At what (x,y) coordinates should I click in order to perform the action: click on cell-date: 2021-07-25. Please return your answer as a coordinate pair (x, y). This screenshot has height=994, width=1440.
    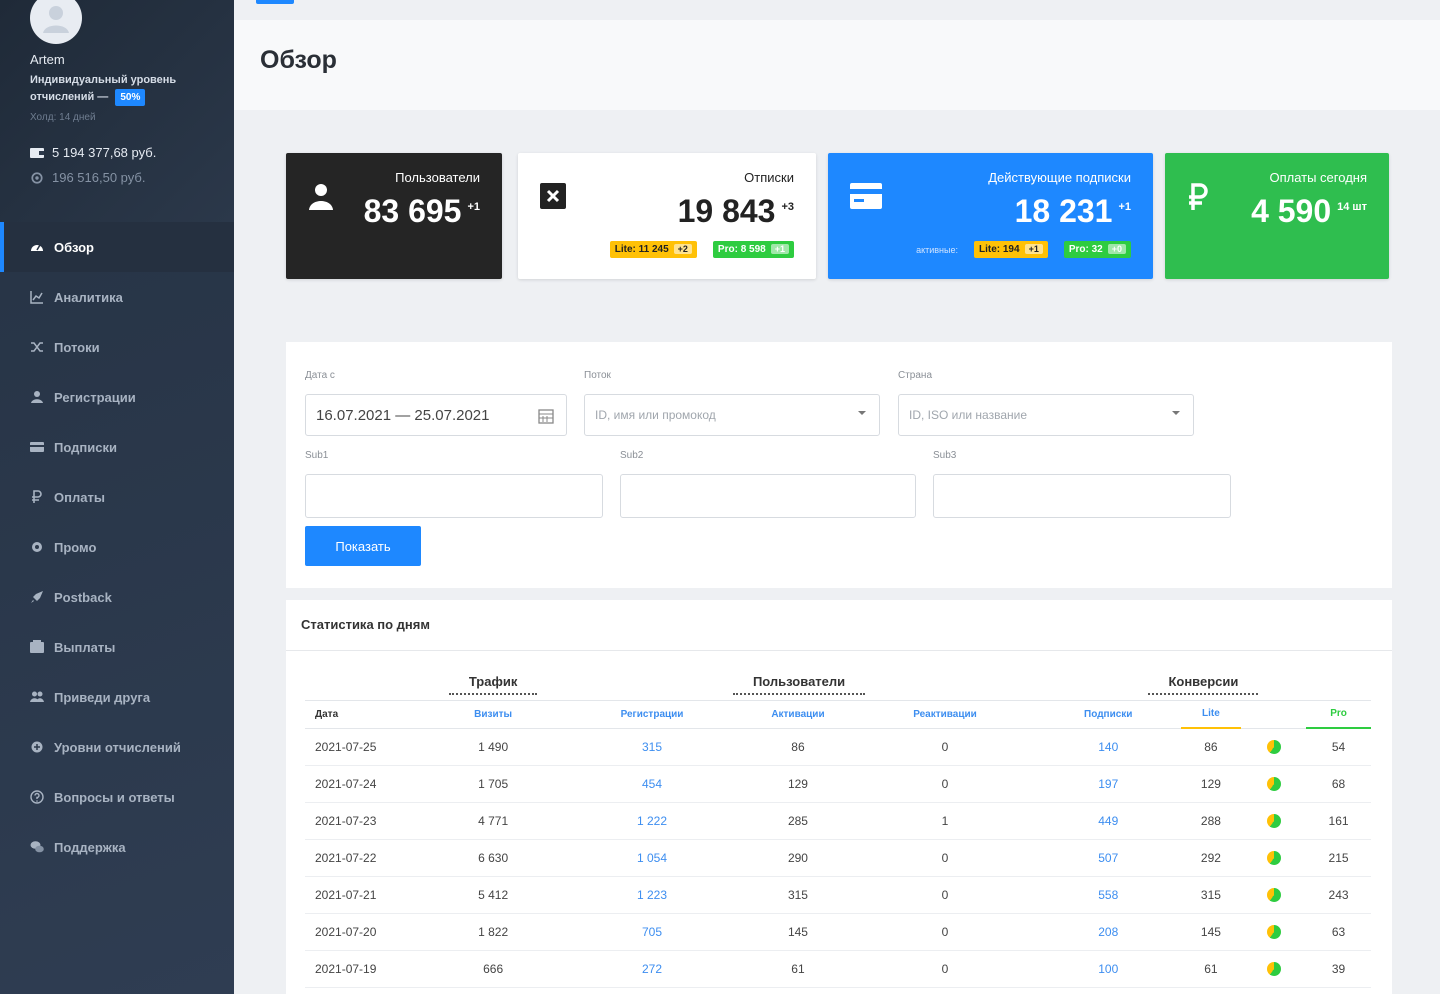
    Looking at the image, I should click on (364, 747).